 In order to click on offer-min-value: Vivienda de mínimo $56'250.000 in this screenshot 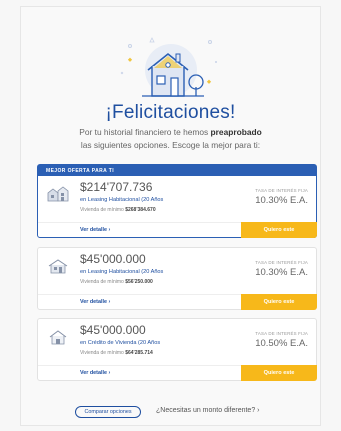, I will do `click(116, 282)`.